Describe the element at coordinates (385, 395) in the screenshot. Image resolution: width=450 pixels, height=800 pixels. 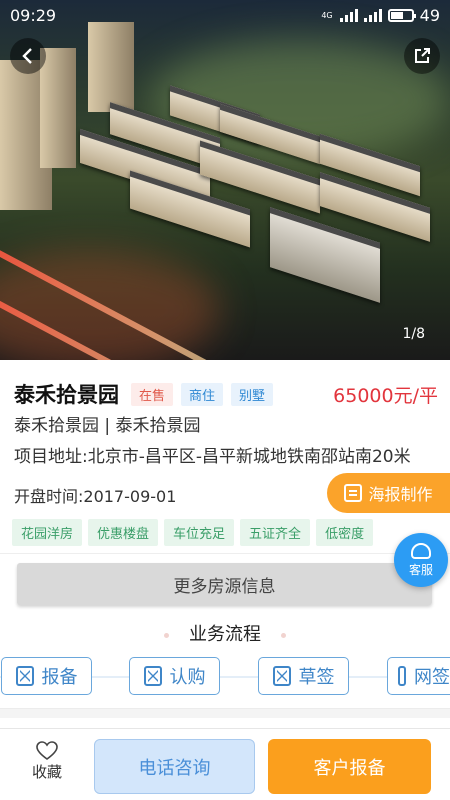
I see `price: 65000元/平` at that location.